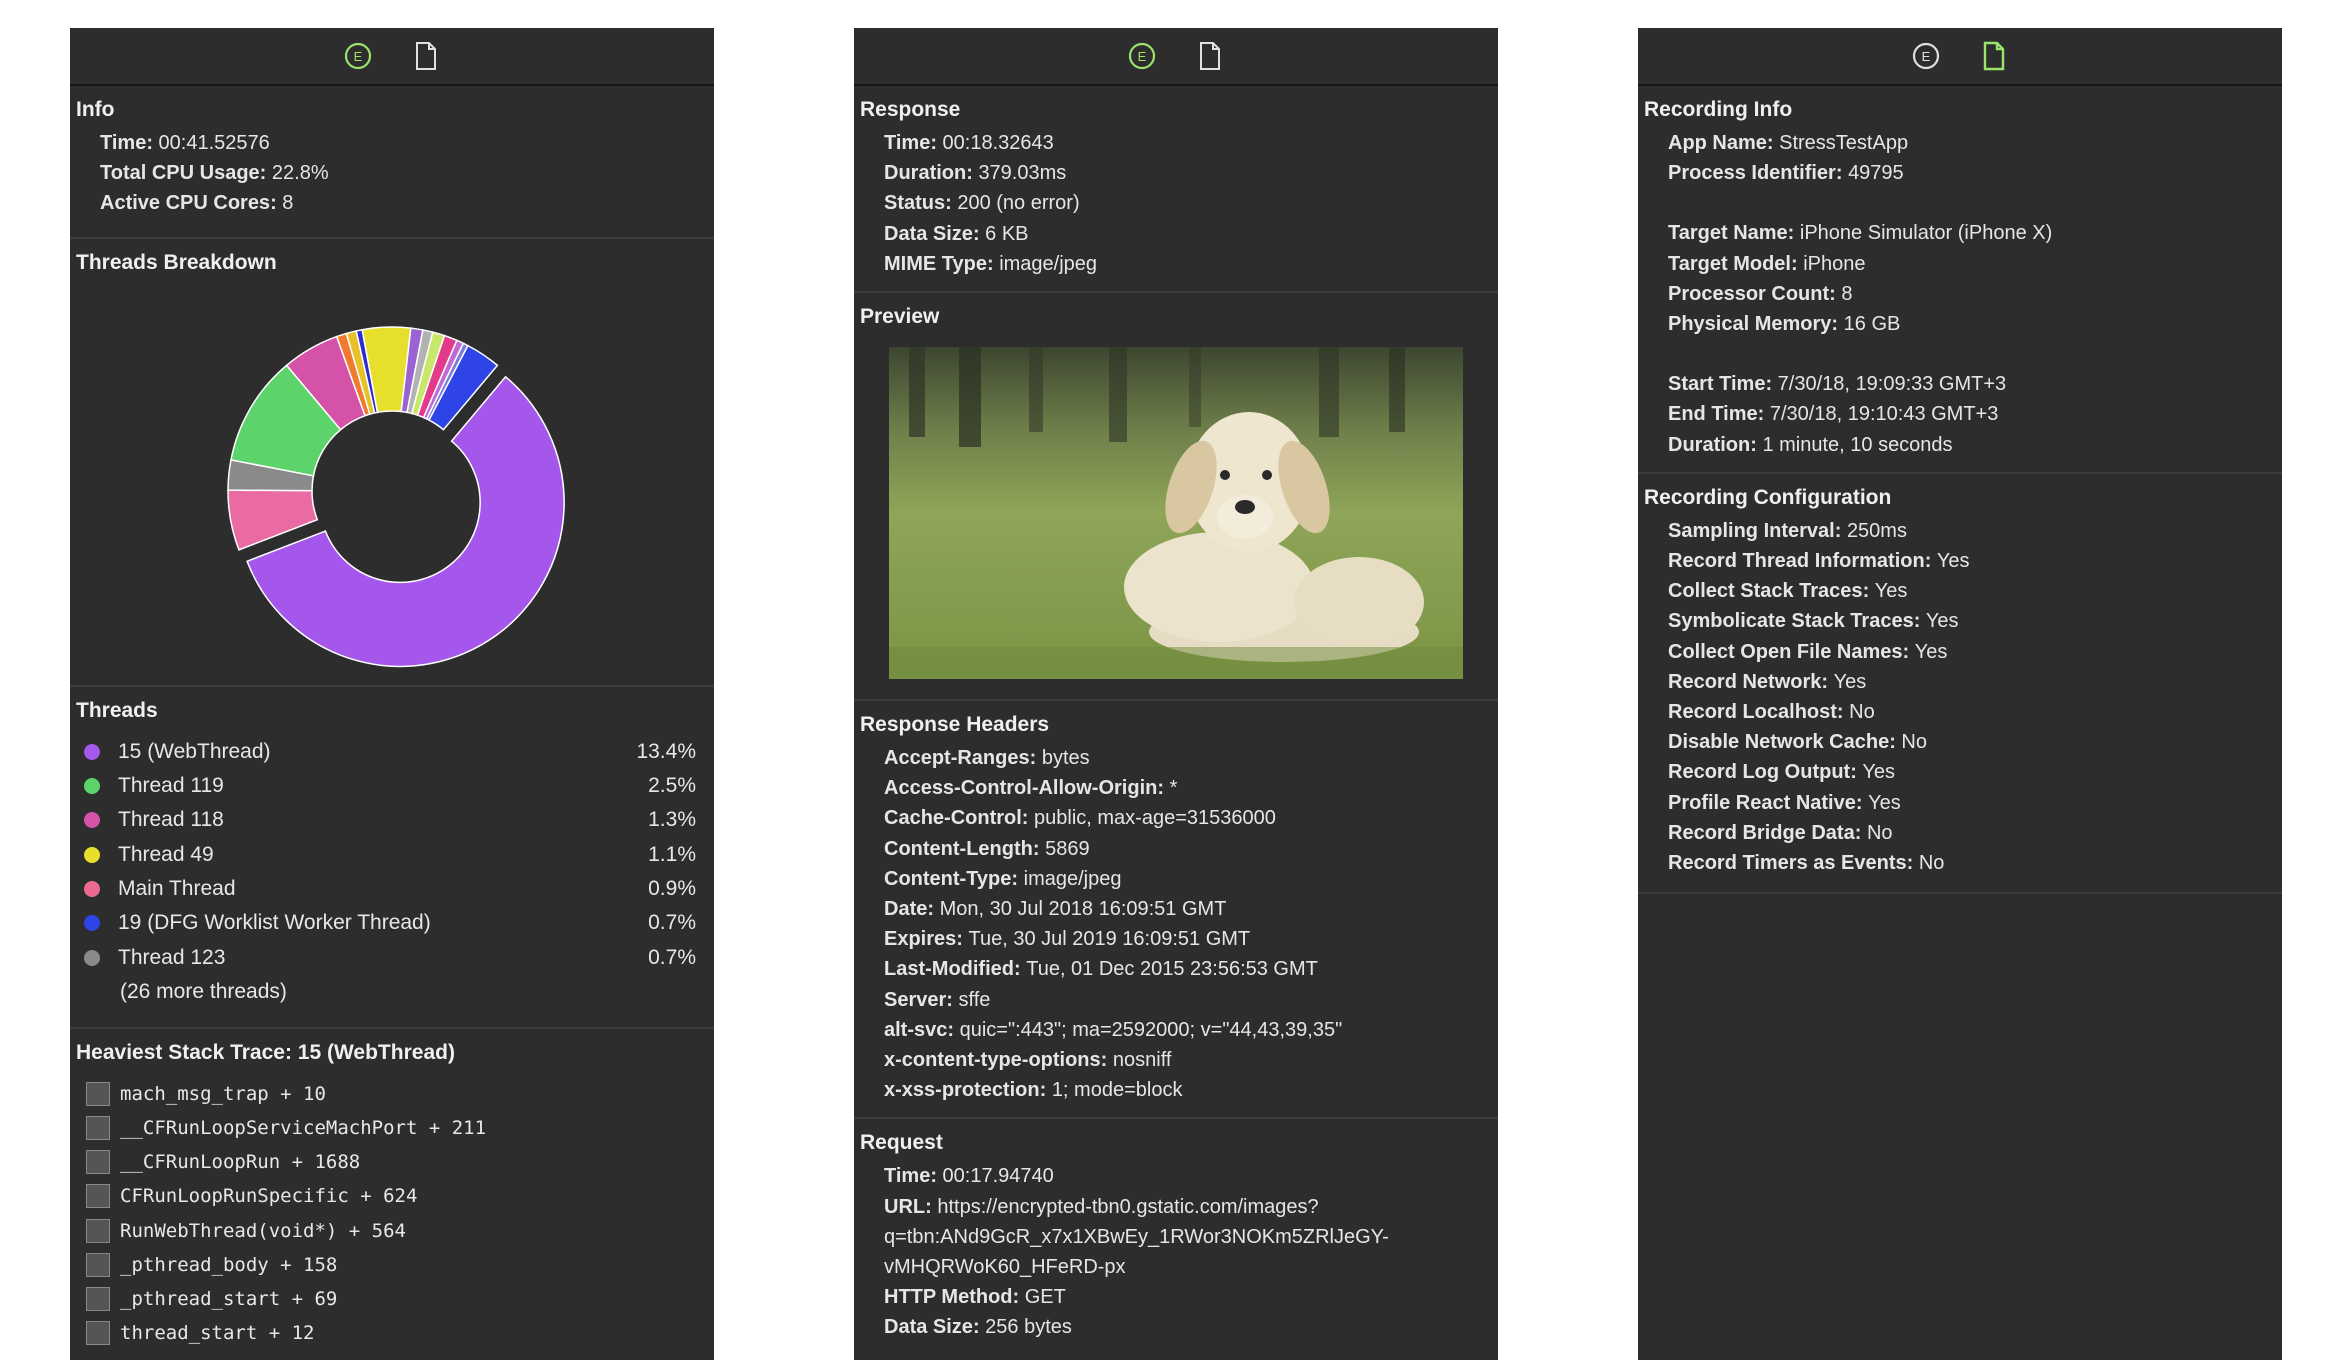 Image resolution: width=2340 pixels, height=1360 pixels. What do you see at coordinates (1155, 818) in the screenshot?
I see `value-text: public, max-age=31536000` at bounding box center [1155, 818].